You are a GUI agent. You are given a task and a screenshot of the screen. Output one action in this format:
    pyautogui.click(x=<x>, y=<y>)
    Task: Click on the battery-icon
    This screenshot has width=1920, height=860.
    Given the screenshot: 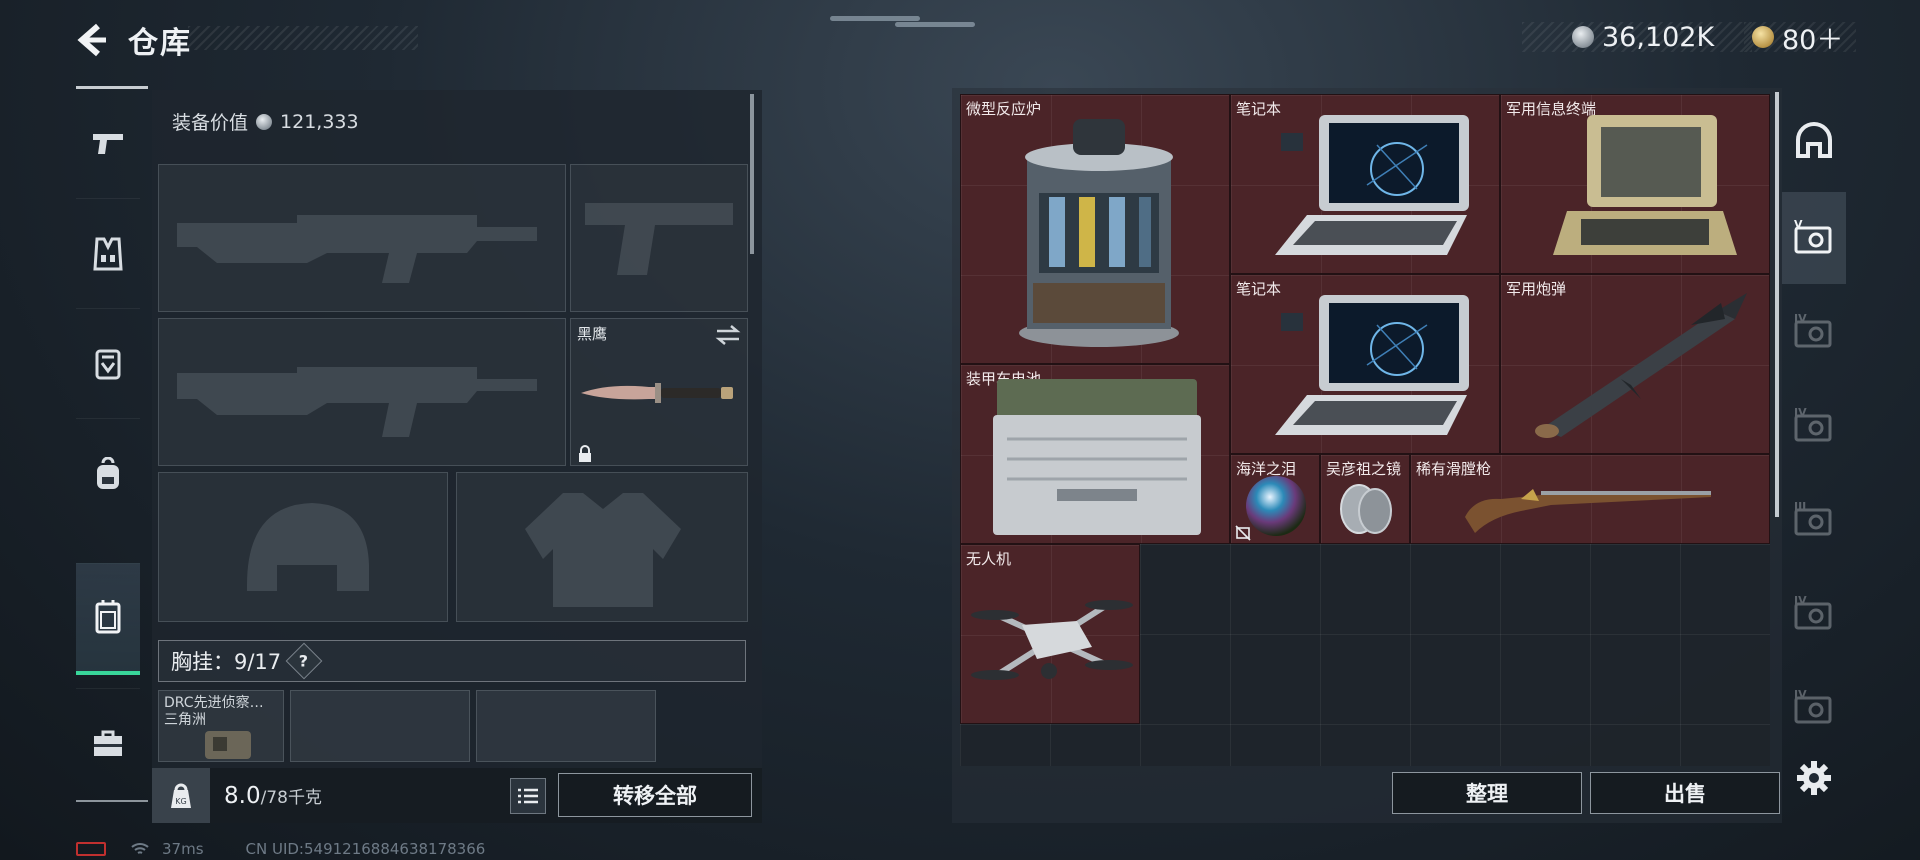 What is the action you would take?
    pyautogui.click(x=91, y=849)
    